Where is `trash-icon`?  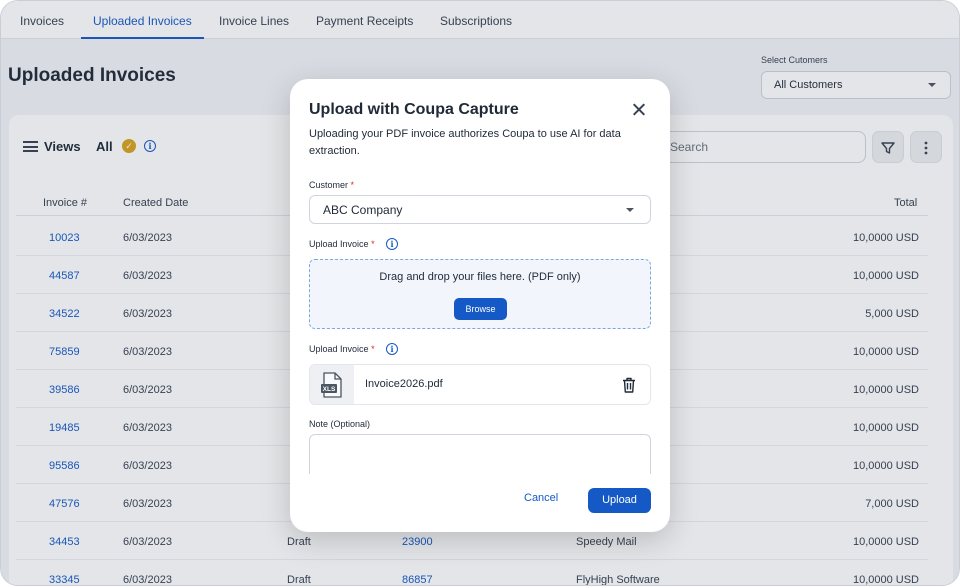
trash-icon is located at coordinates (629, 385).